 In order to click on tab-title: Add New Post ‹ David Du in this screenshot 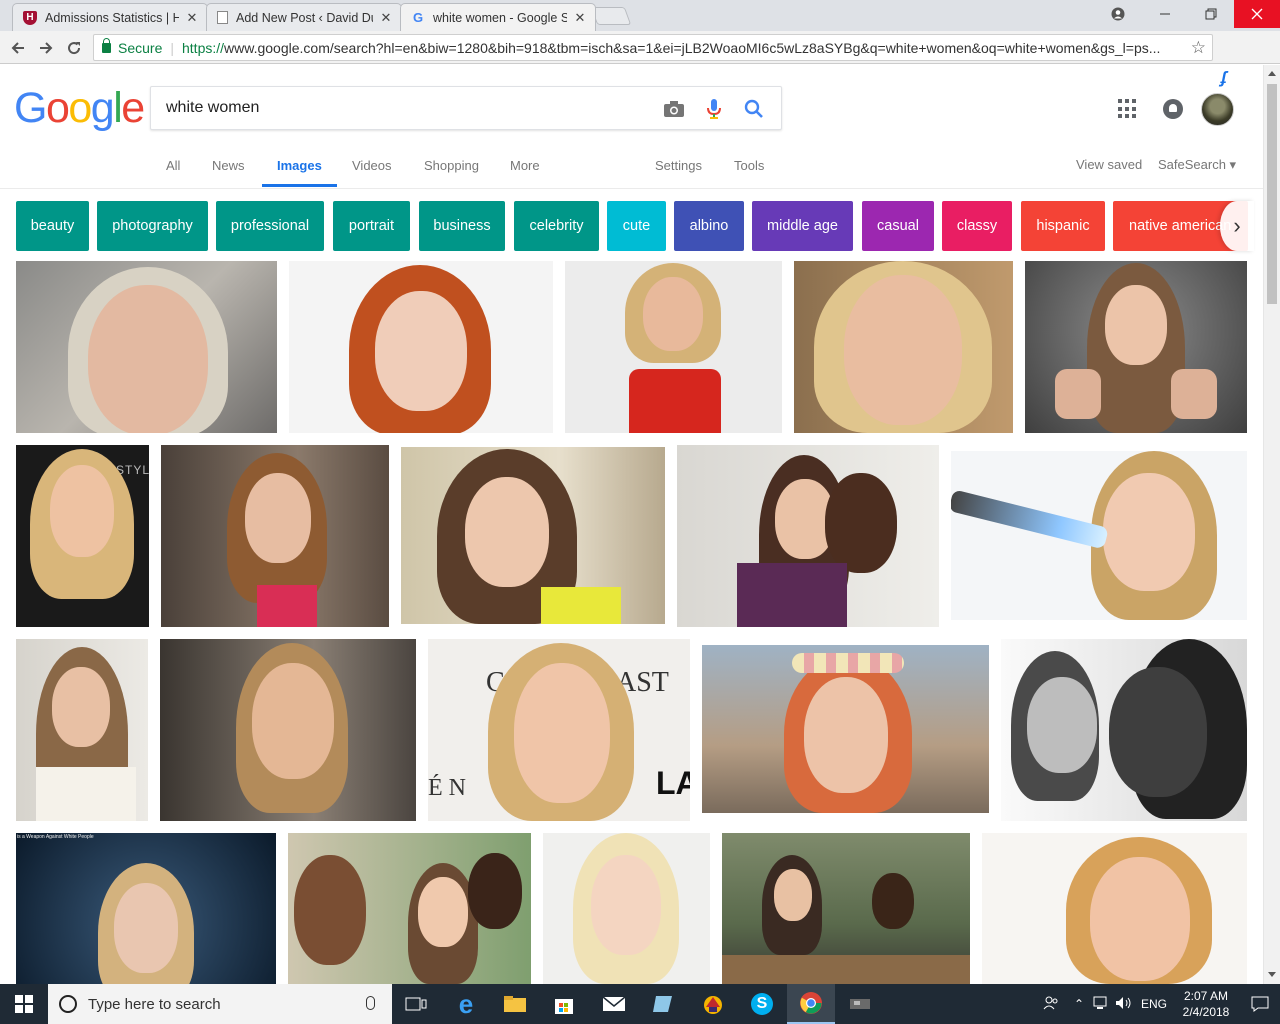, I will do `click(304, 17)`.